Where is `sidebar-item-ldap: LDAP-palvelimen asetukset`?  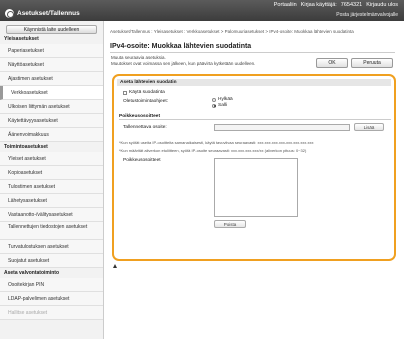
sidebar-item-ldap: LDAP-palvelimen asetukset is located at coordinates (51, 299).